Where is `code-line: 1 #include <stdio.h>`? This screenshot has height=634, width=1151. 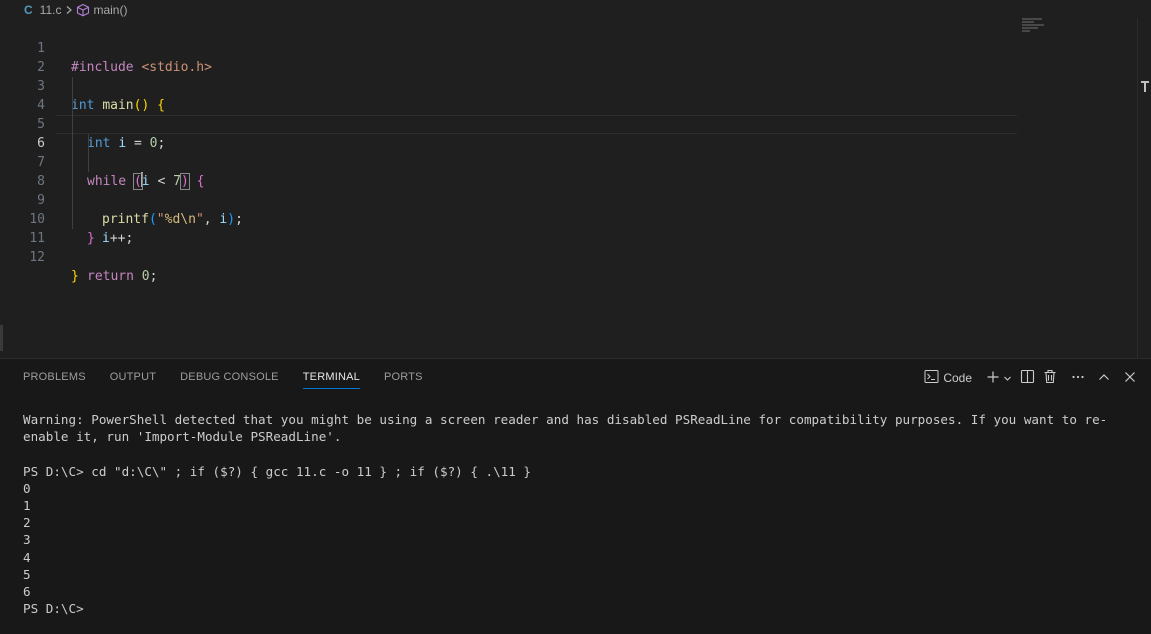 code-line: 1 #include <stdio.h> is located at coordinates (508, 47).